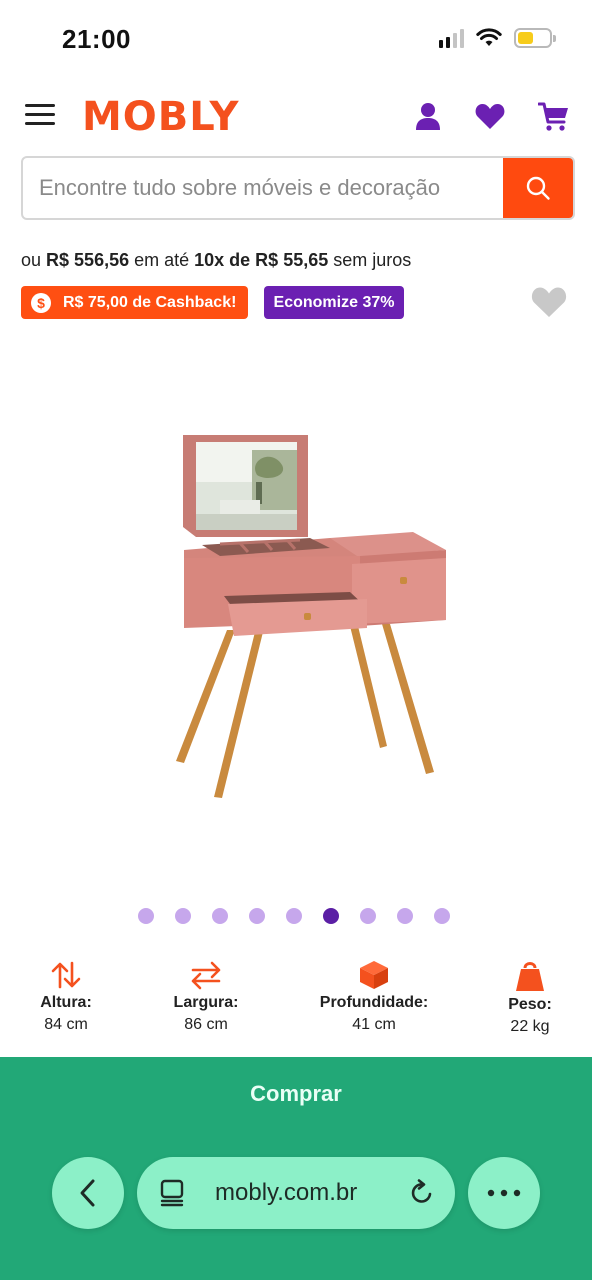 The image size is (592, 1280). Describe the element at coordinates (530, 976) in the screenshot. I see `weight-icon` at that location.